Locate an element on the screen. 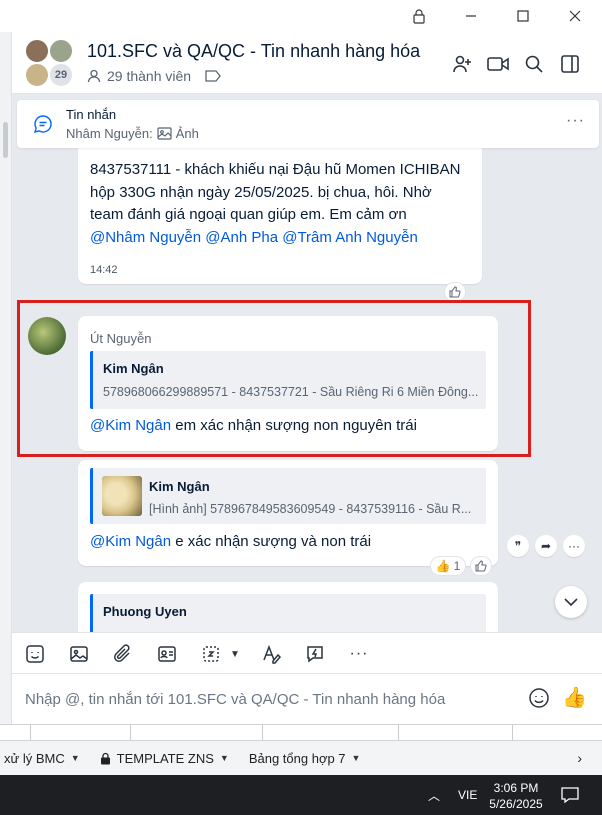 The height and width of the screenshot is (815, 602). message-bubble: Phuong Uyen is located at coordinates (288, 607).